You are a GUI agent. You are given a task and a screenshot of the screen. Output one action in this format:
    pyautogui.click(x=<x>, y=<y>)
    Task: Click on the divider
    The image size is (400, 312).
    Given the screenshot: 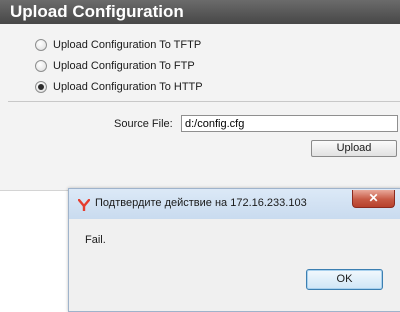 What is the action you would take?
    pyautogui.click(x=204, y=101)
    